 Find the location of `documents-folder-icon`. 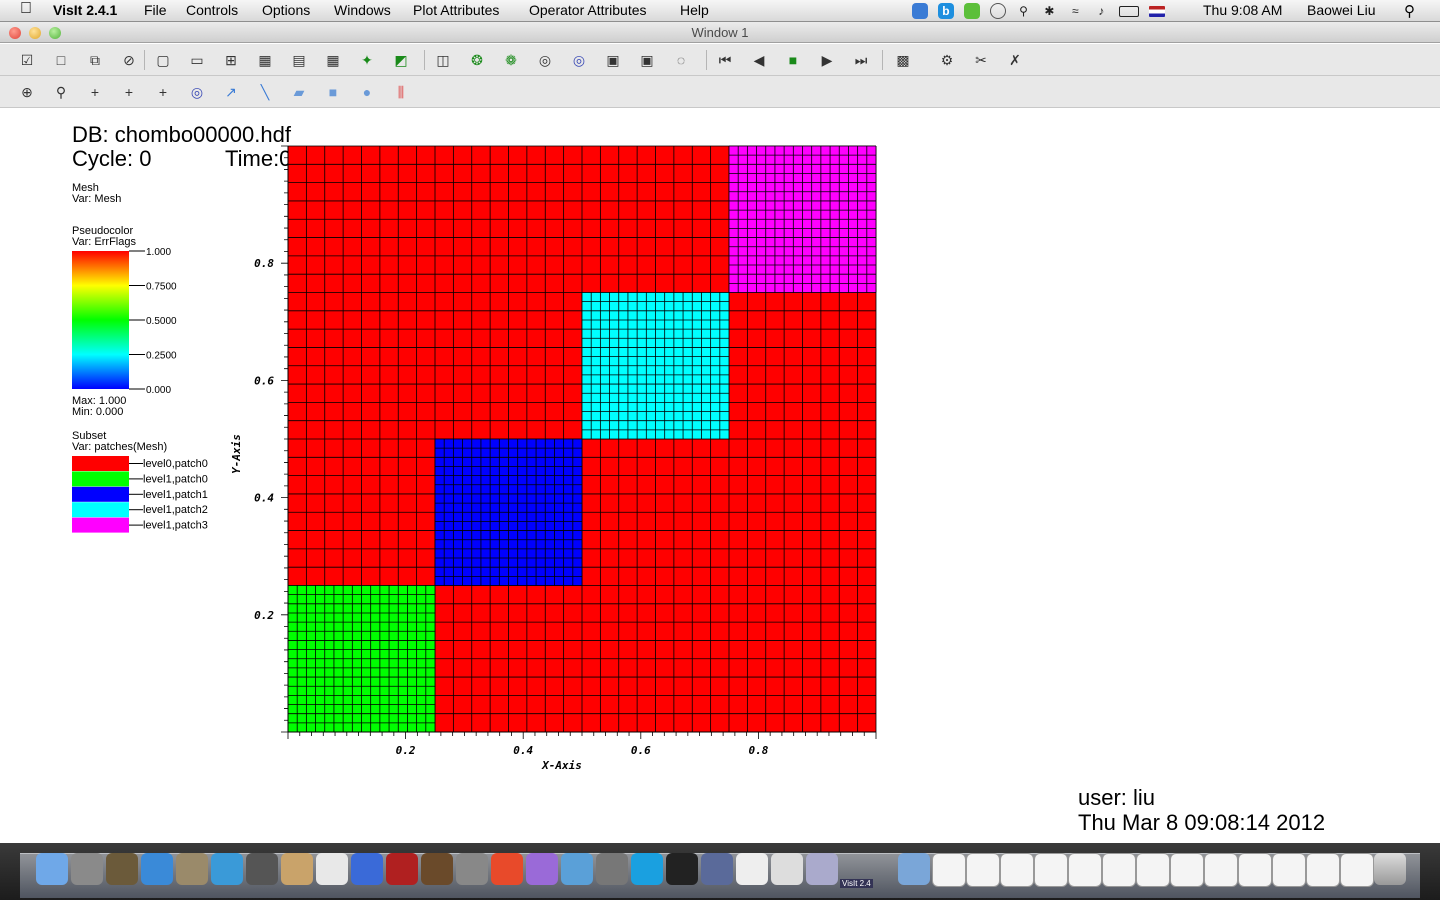

documents-folder-icon is located at coordinates (914, 869).